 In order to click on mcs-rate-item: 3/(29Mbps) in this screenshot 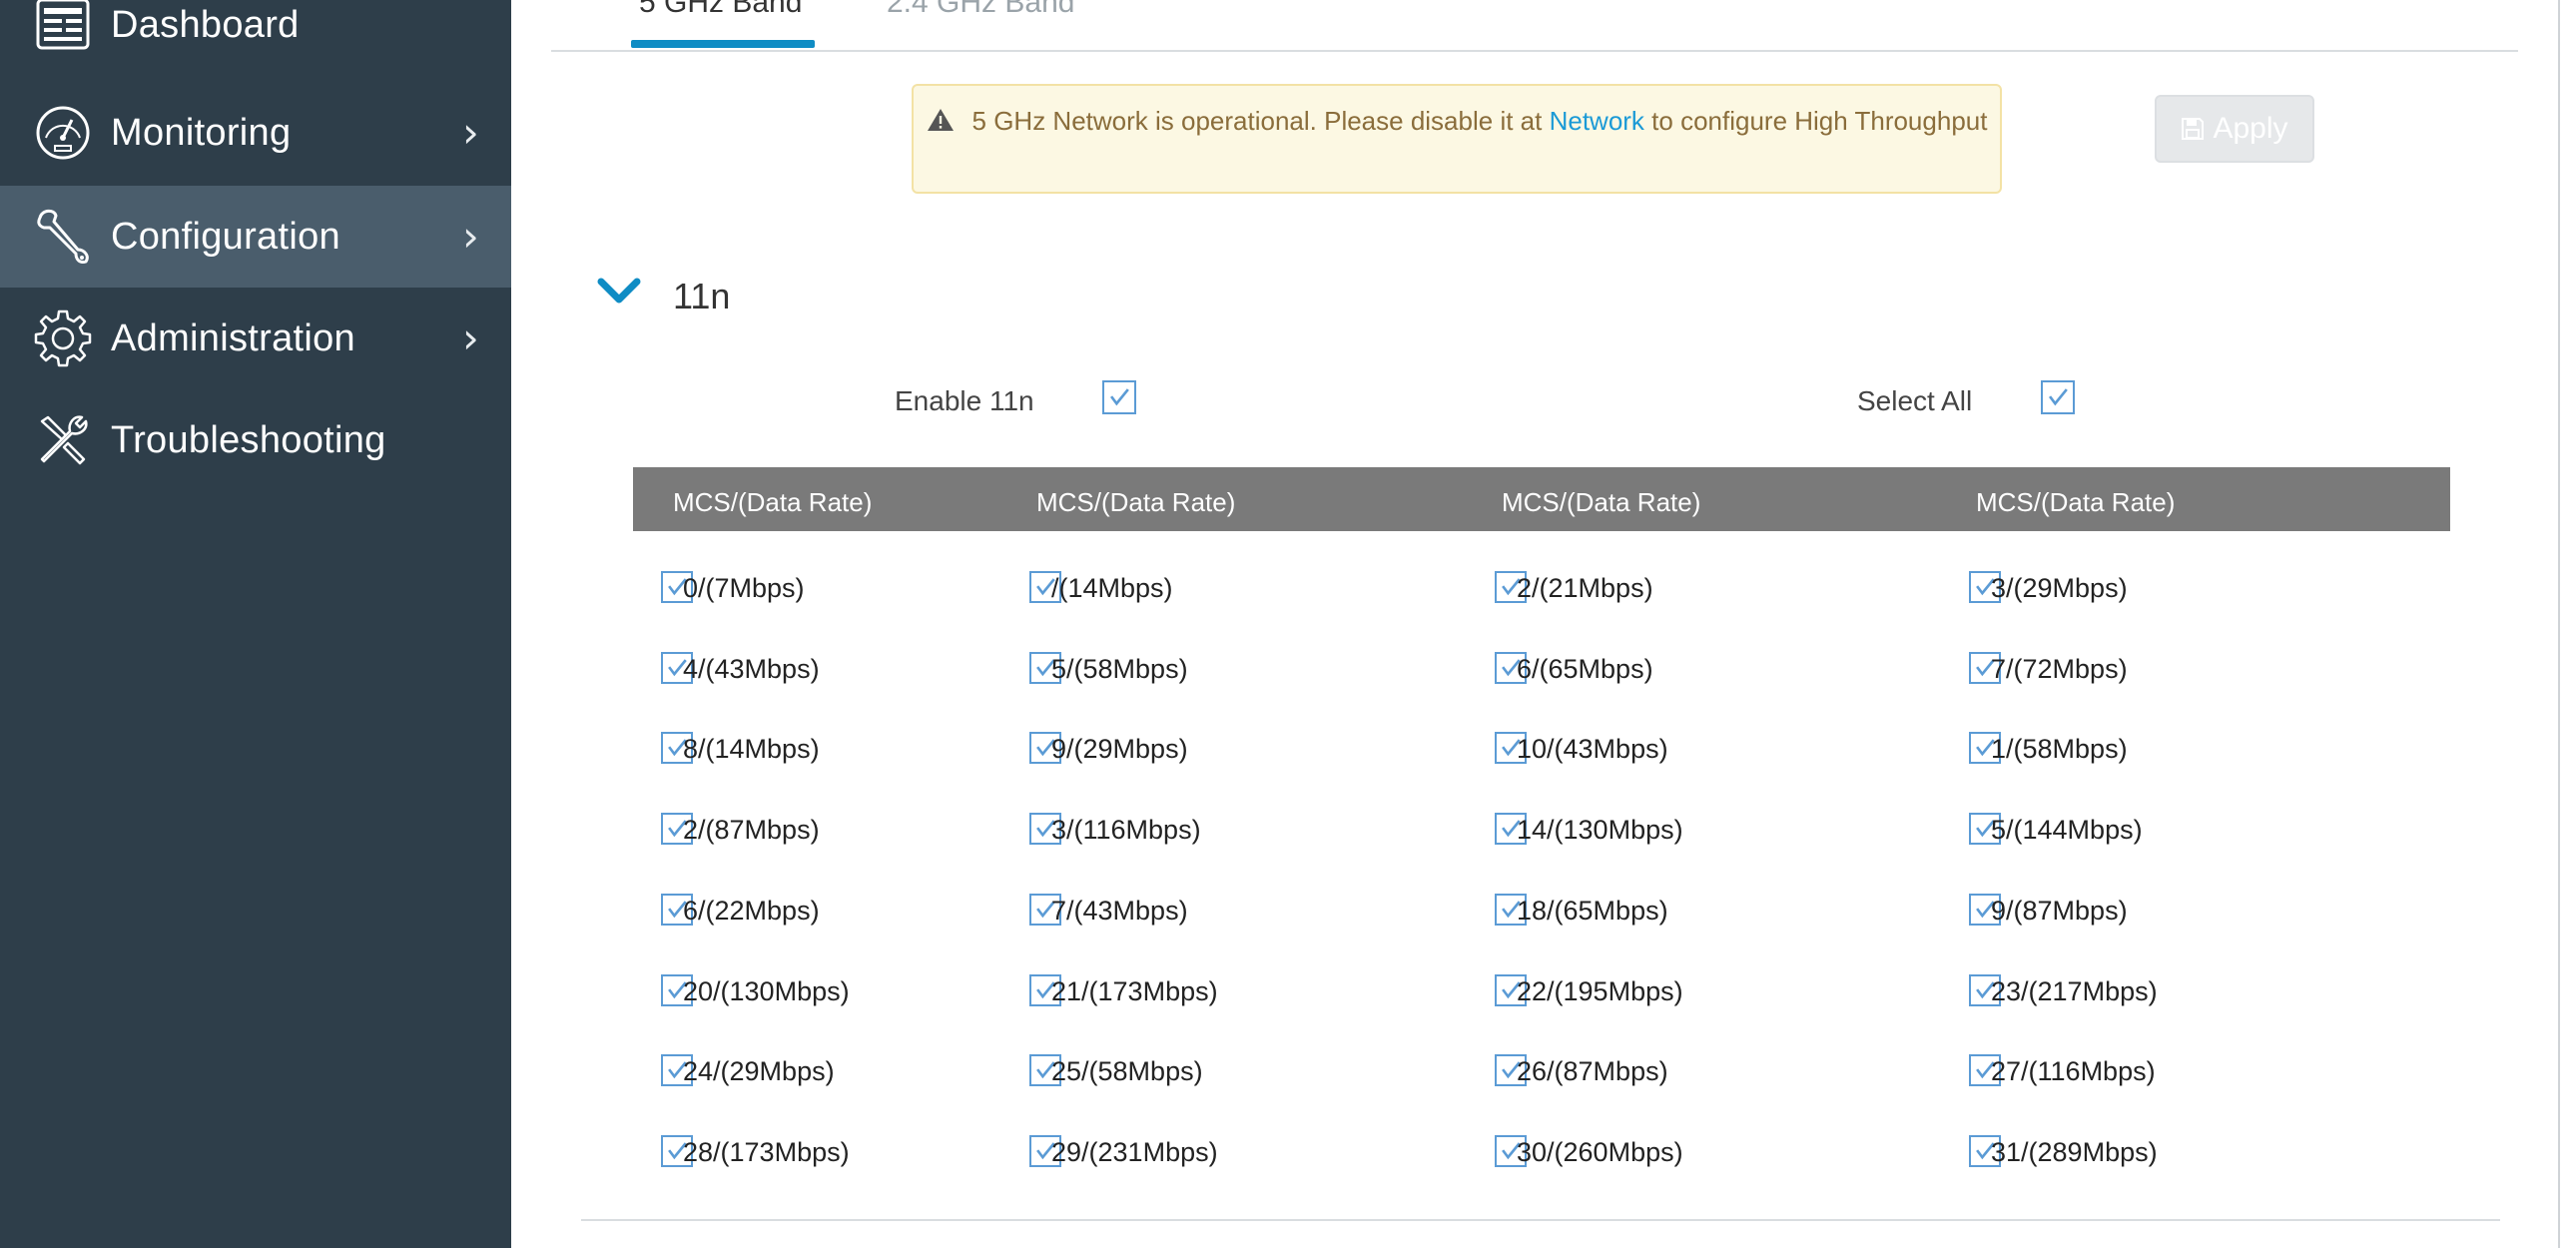, I will do `click(2128, 588)`.